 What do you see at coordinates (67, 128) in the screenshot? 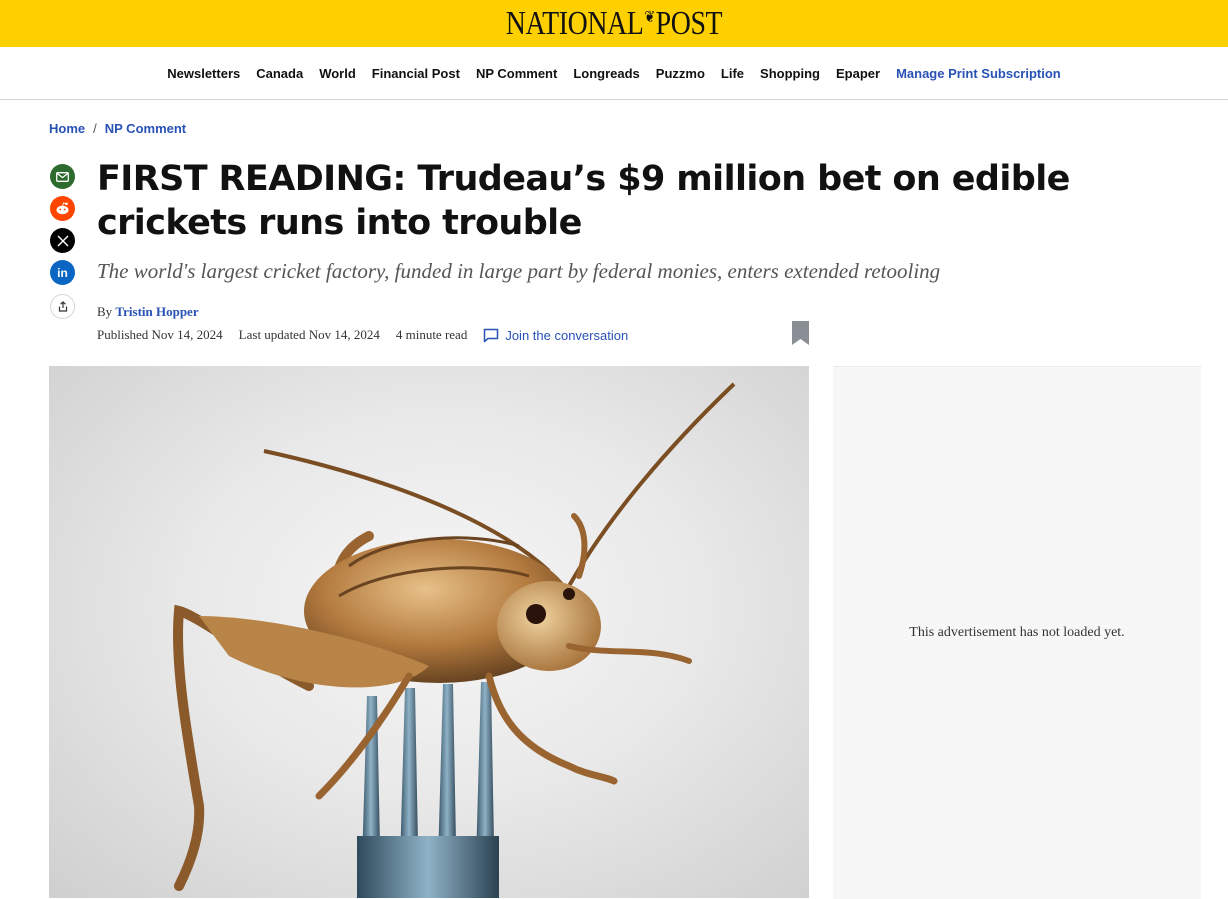
I see `breadcrumb-home: Home` at bounding box center [67, 128].